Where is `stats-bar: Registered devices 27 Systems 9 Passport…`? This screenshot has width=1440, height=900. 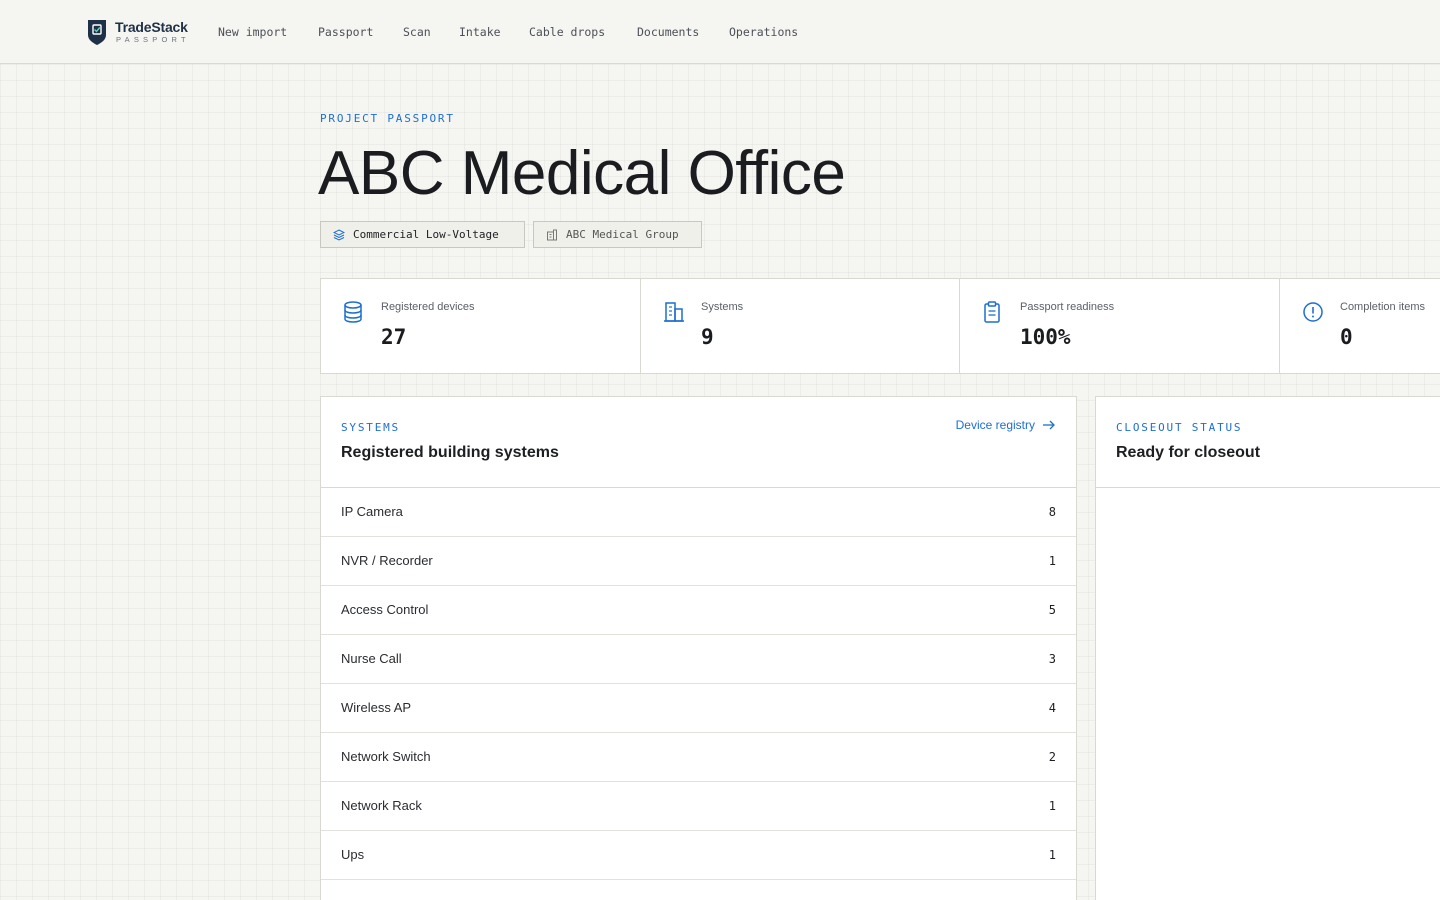 stats-bar: Registered devices 27 Systems 9 Passport… is located at coordinates (880, 326).